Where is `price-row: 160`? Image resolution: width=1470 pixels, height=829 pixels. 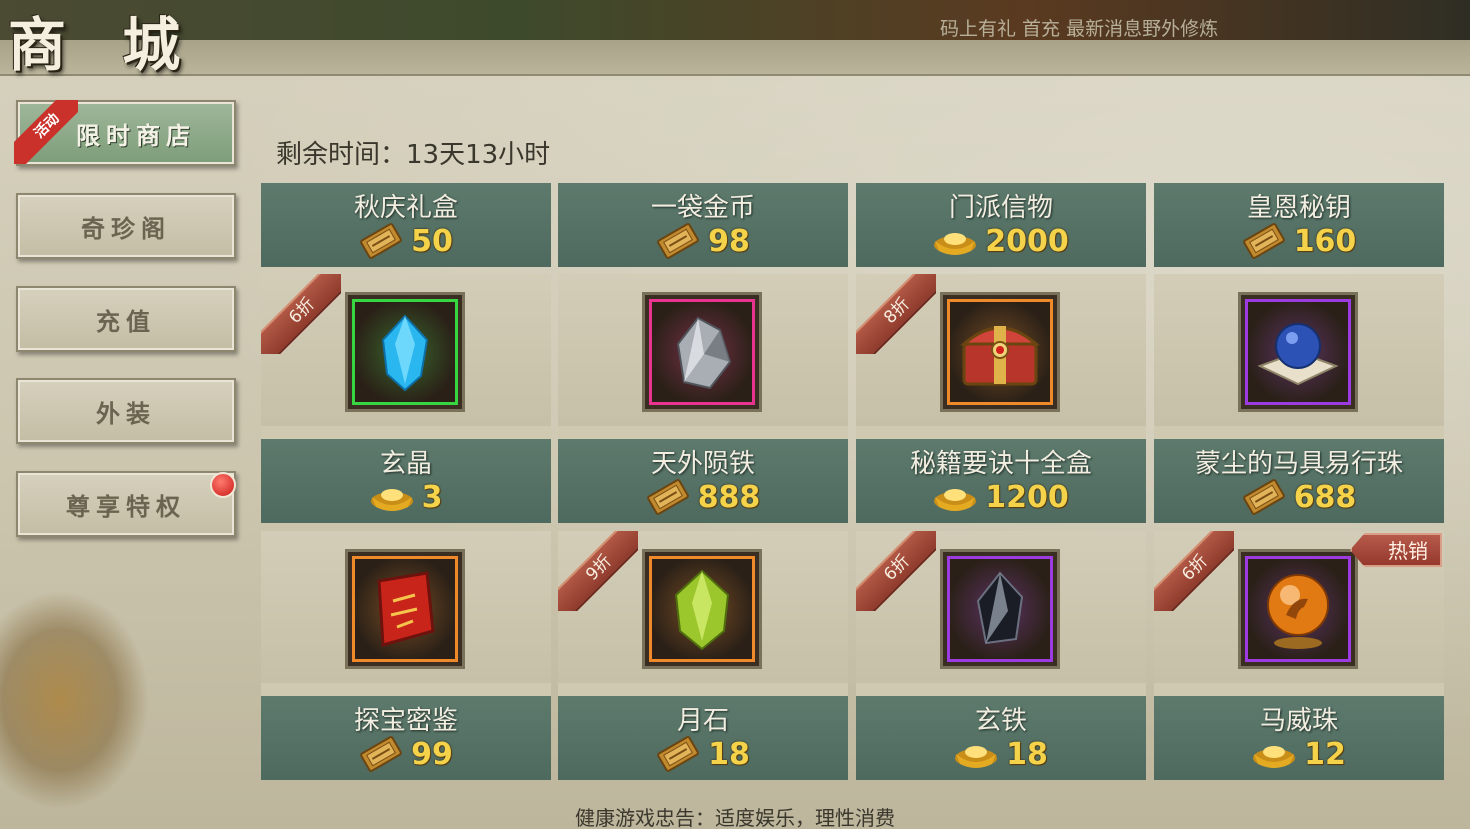
price-row: 160 is located at coordinates (1299, 241).